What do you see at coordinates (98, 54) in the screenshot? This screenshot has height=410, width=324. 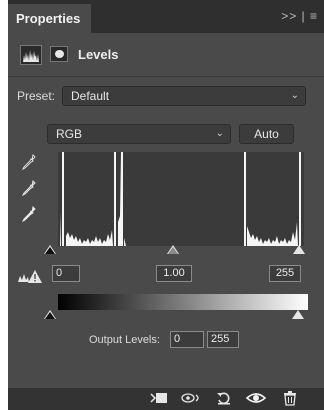 I see `adjustment-title: Levels` at bounding box center [98, 54].